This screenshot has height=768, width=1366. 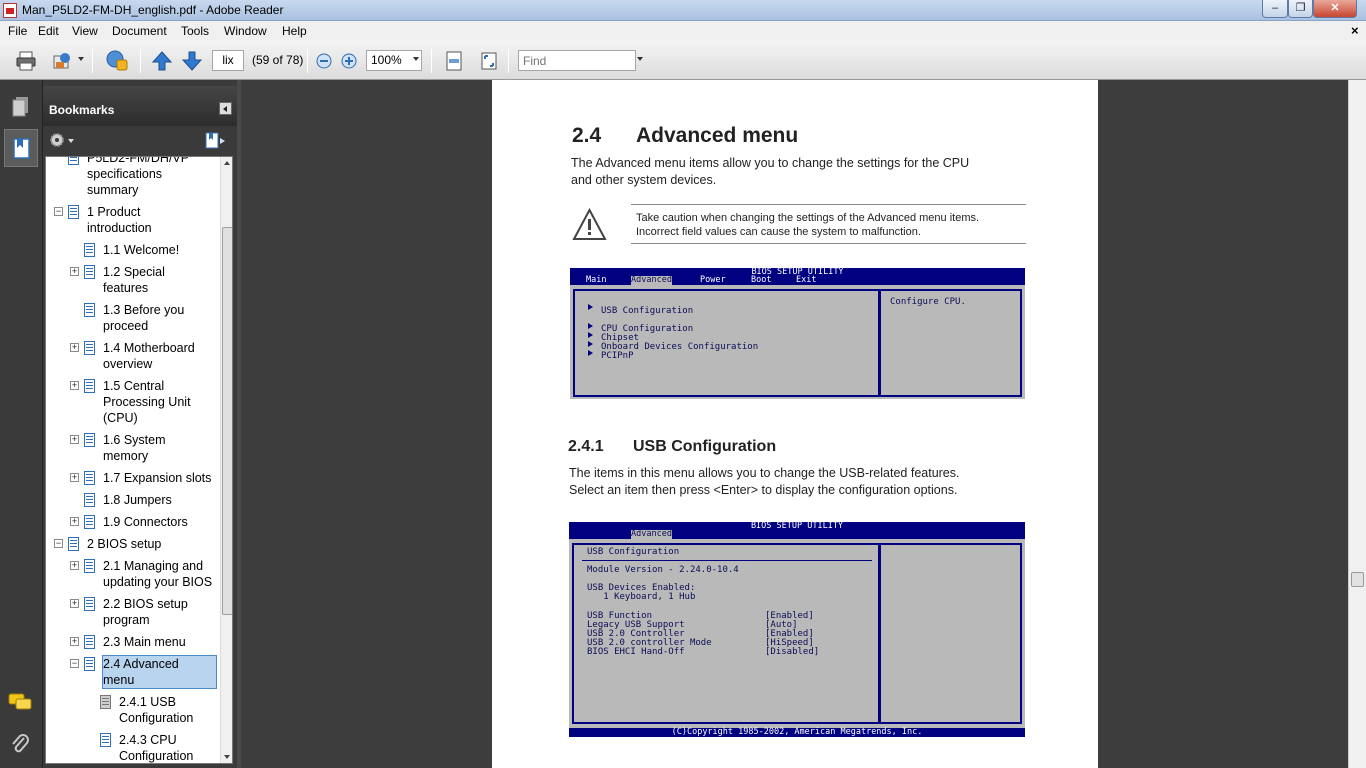 I want to click on document-scrollbar, so click(x=1357, y=424).